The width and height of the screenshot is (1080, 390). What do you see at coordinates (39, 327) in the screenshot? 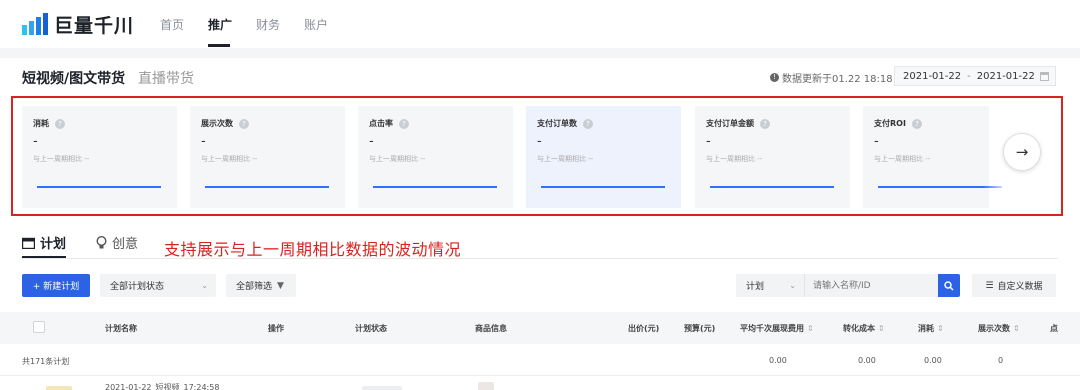
I see `select-all-checkbox` at bounding box center [39, 327].